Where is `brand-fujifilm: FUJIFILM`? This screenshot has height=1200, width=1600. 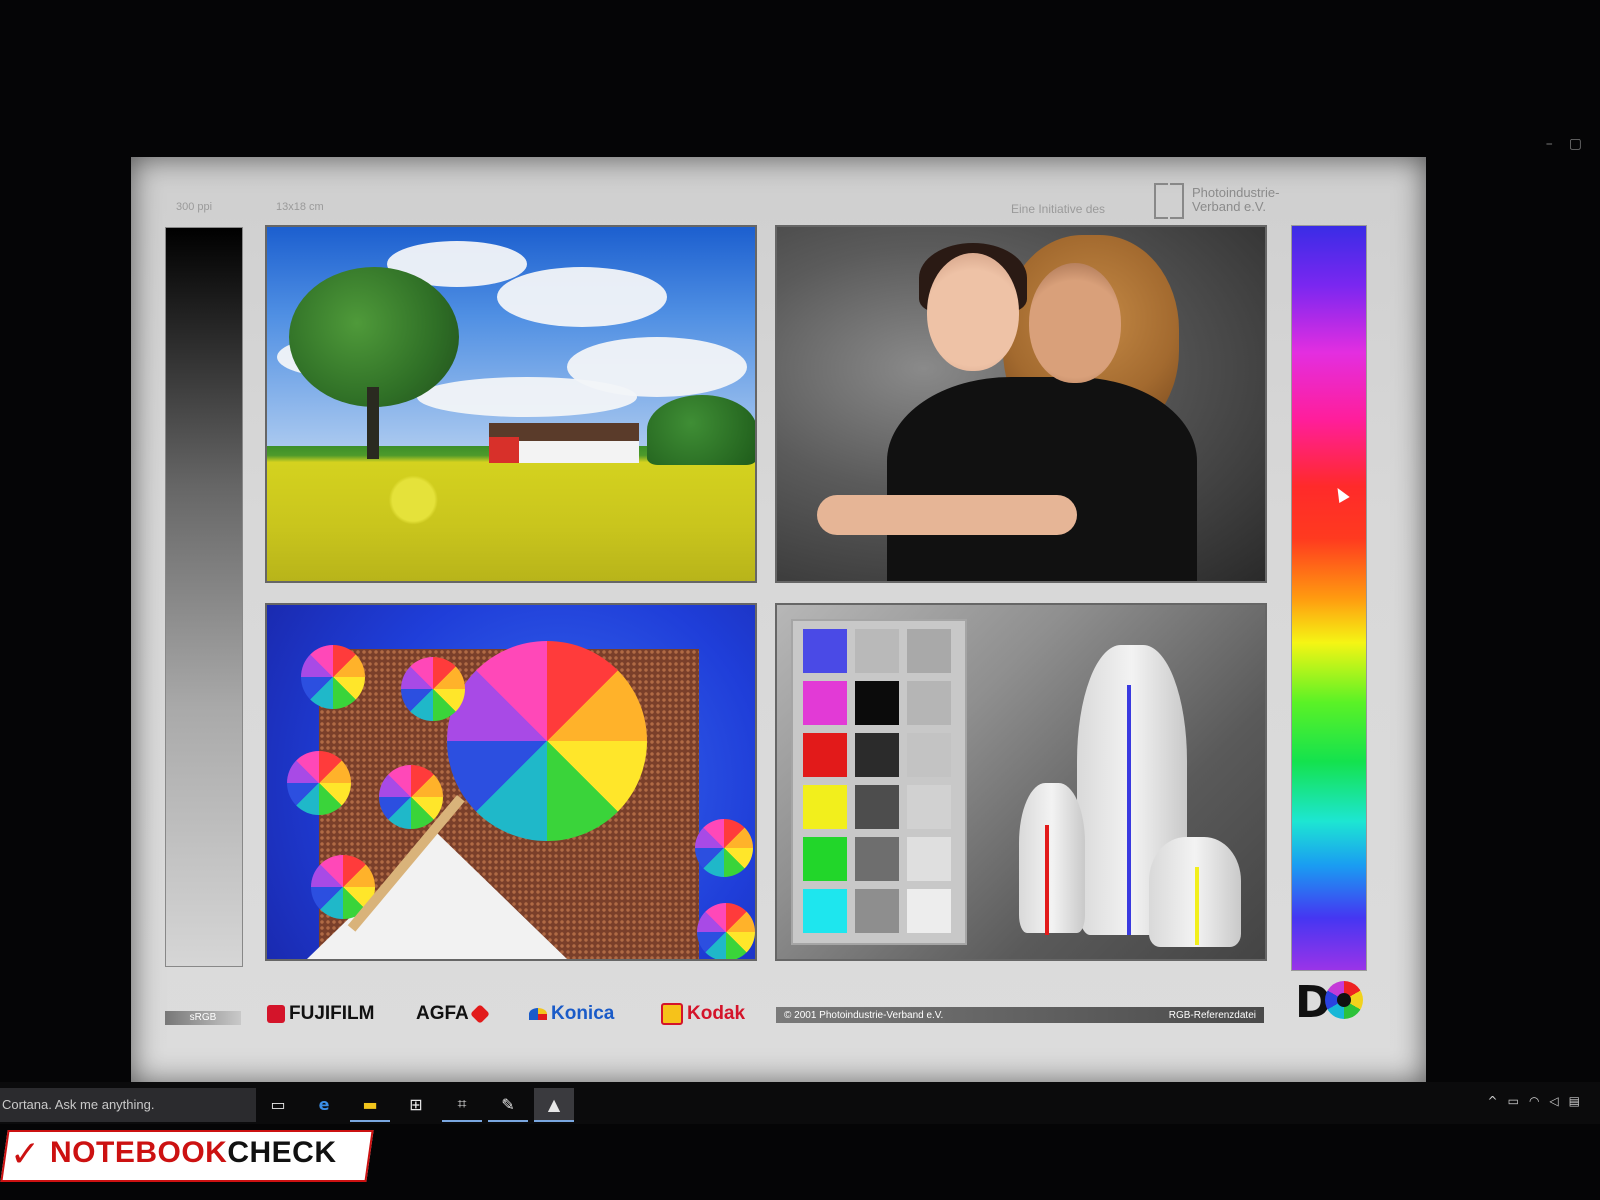 brand-fujifilm: FUJIFILM is located at coordinates (321, 1014).